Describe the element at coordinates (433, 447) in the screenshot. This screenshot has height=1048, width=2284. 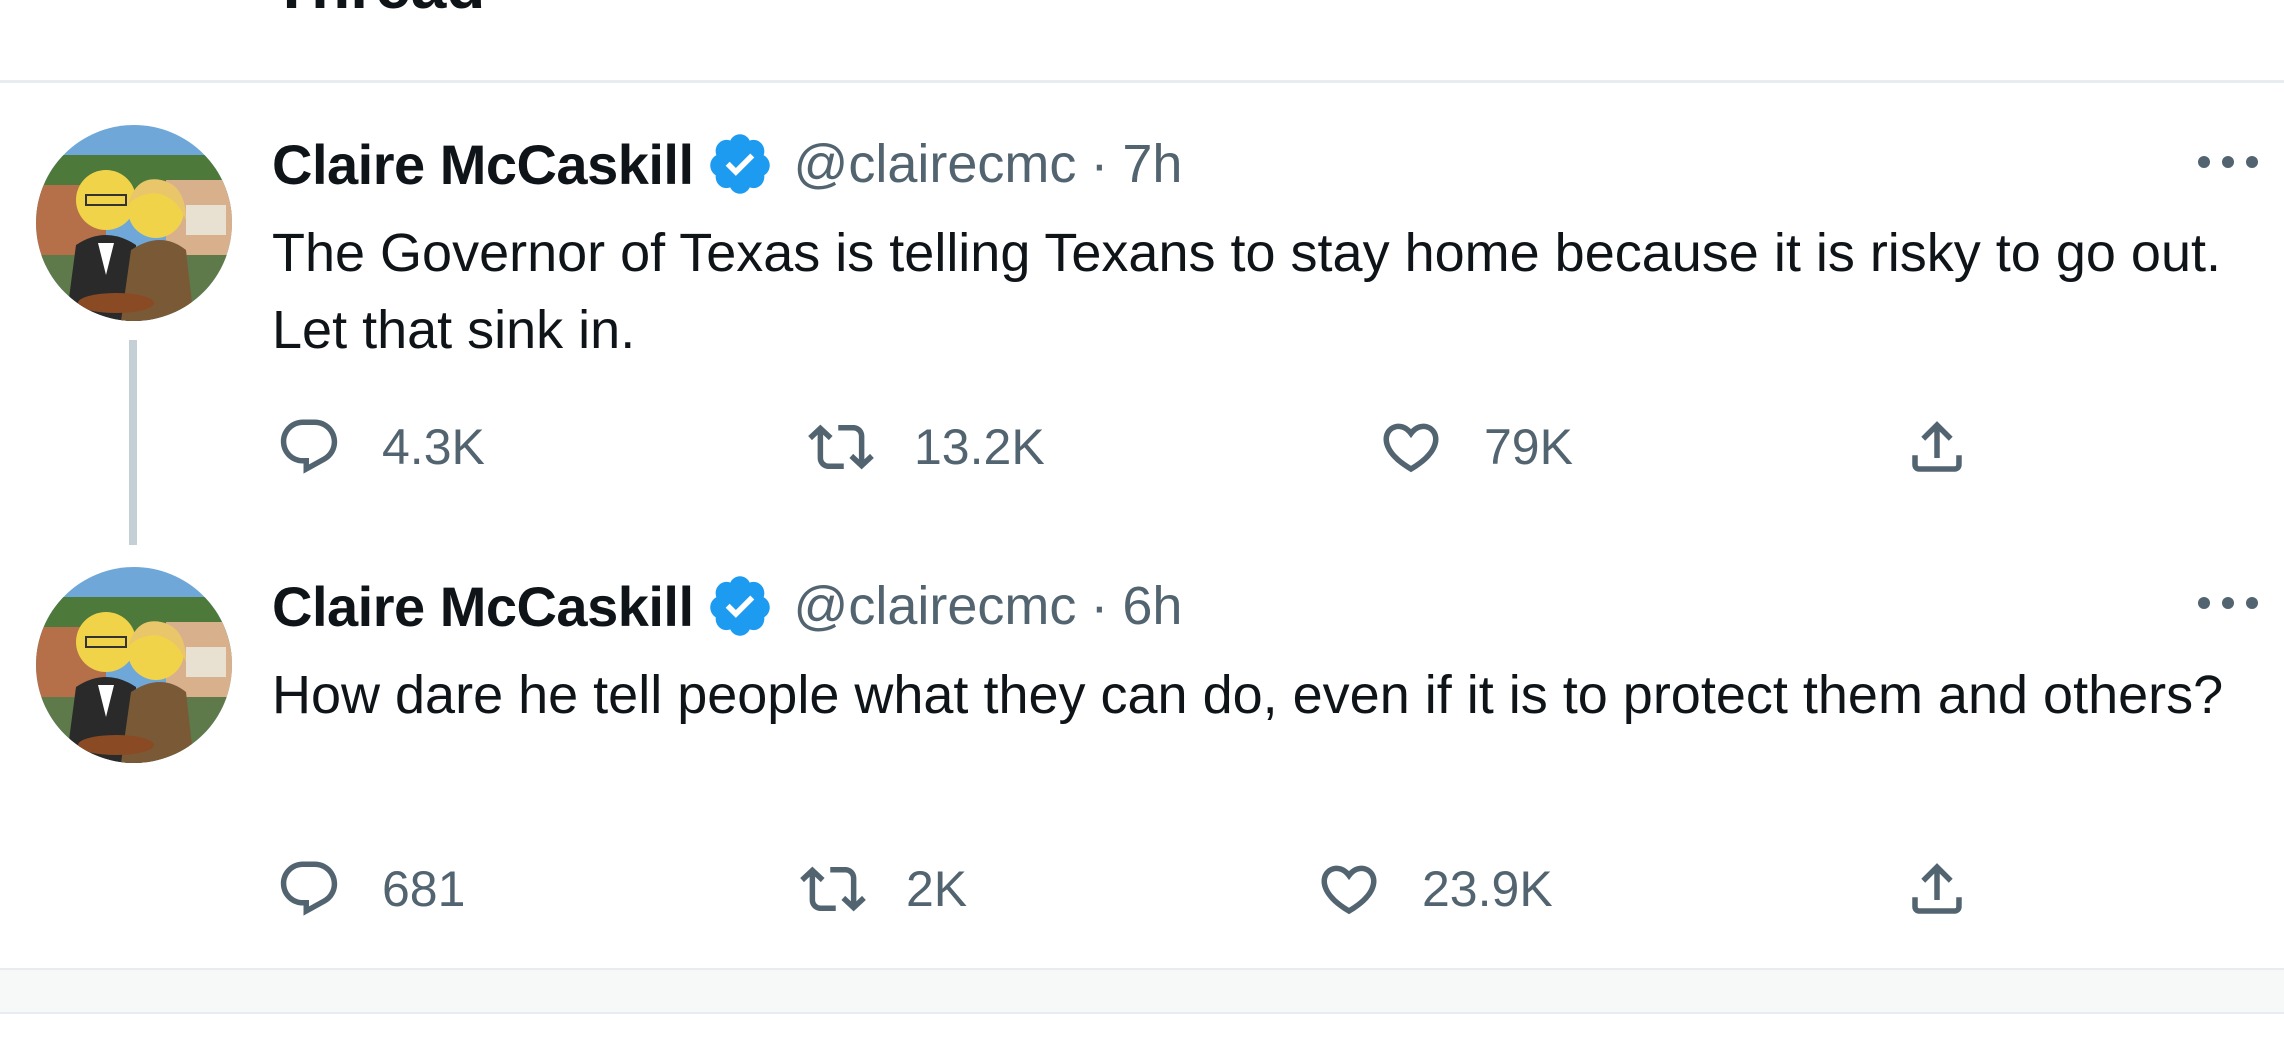
I see `reply-count: 4.3K` at that location.